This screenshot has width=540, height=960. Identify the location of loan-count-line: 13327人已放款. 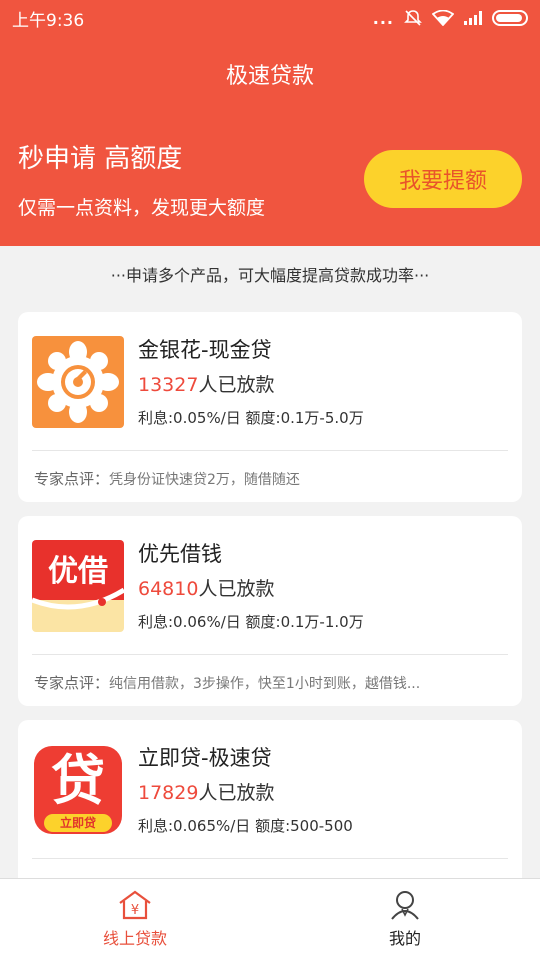
(206, 383).